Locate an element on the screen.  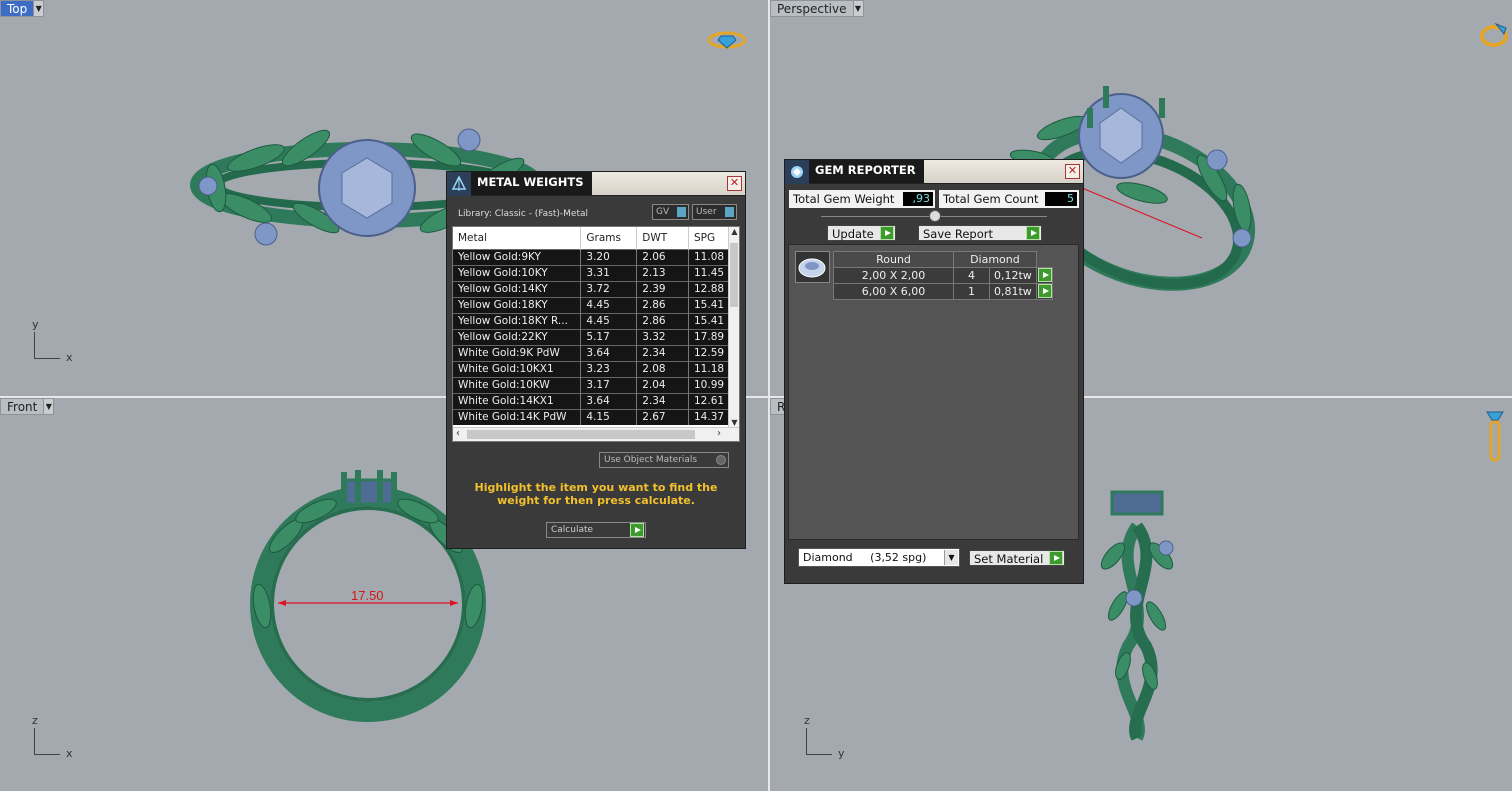
ring-side-gizmo-icon is located at coordinates (1495, 436).